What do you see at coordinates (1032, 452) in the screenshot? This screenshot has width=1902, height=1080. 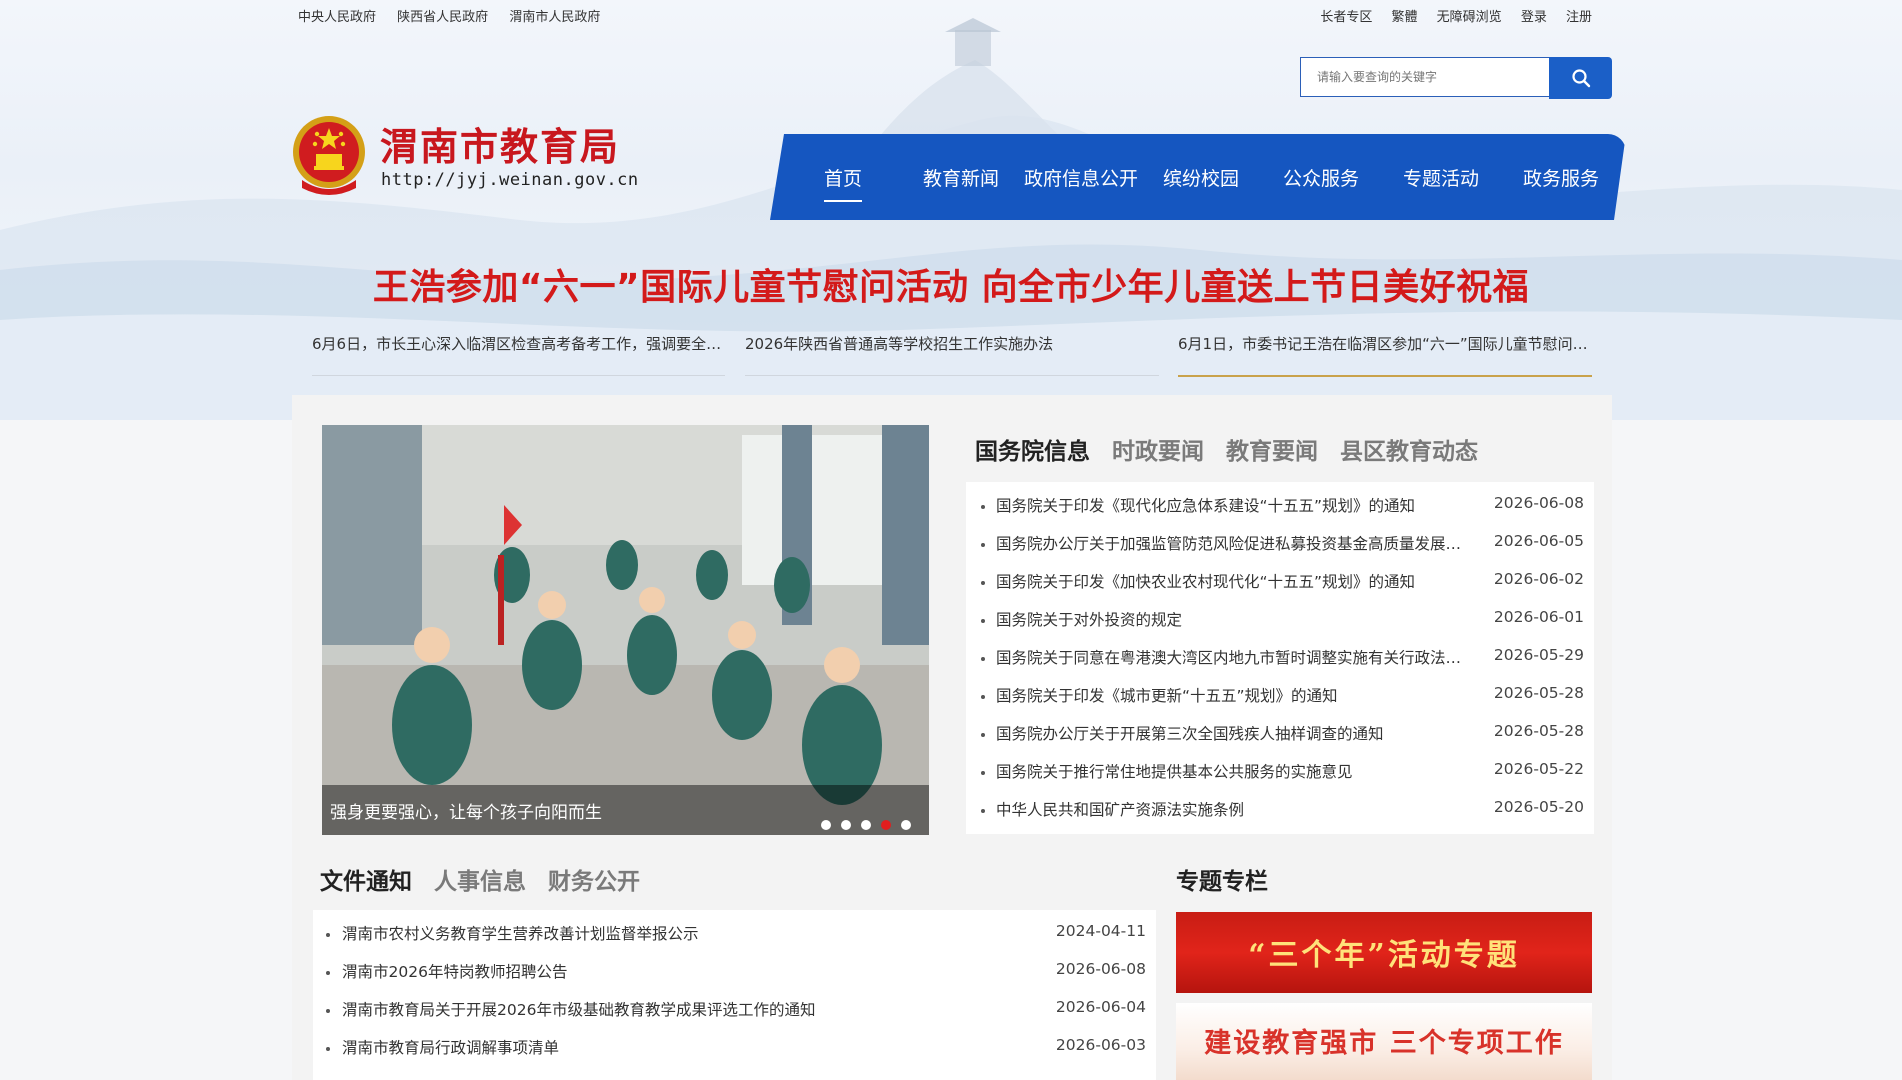 I see `tab-state-council-info: 国务院信息` at bounding box center [1032, 452].